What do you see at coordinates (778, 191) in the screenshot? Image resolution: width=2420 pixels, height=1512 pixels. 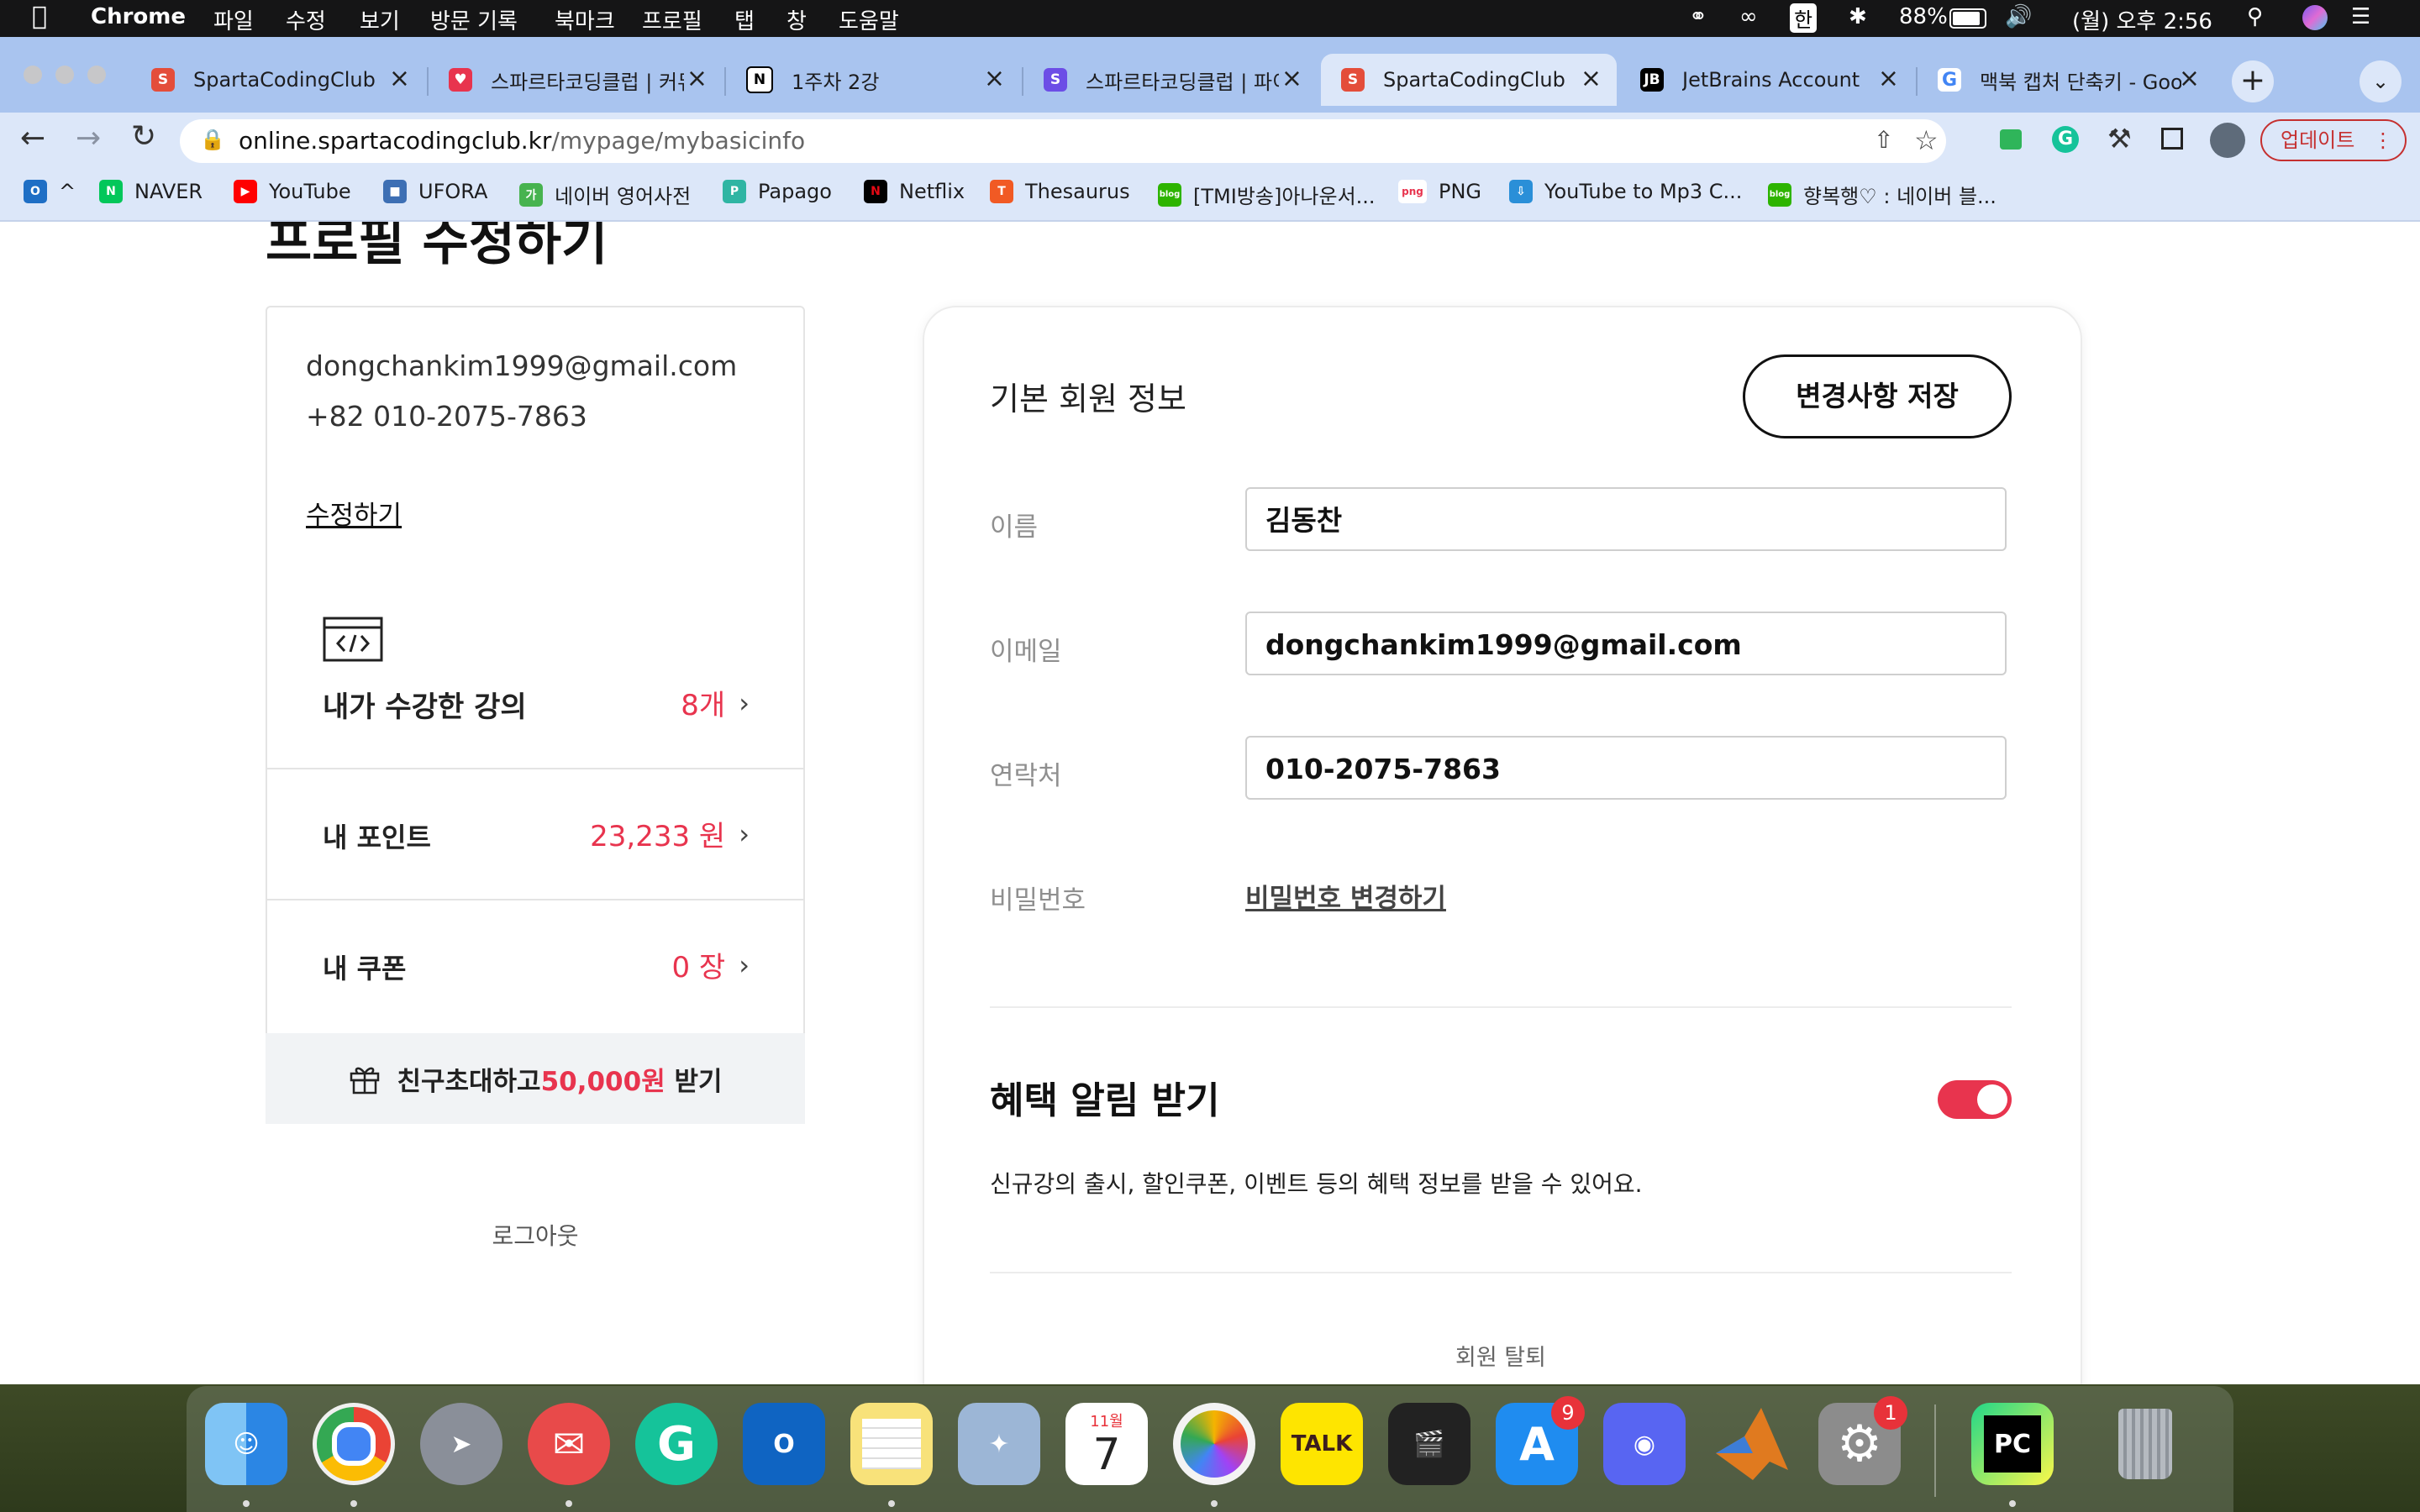 I see `bookmark-papago: P Papago` at bounding box center [778, 191].